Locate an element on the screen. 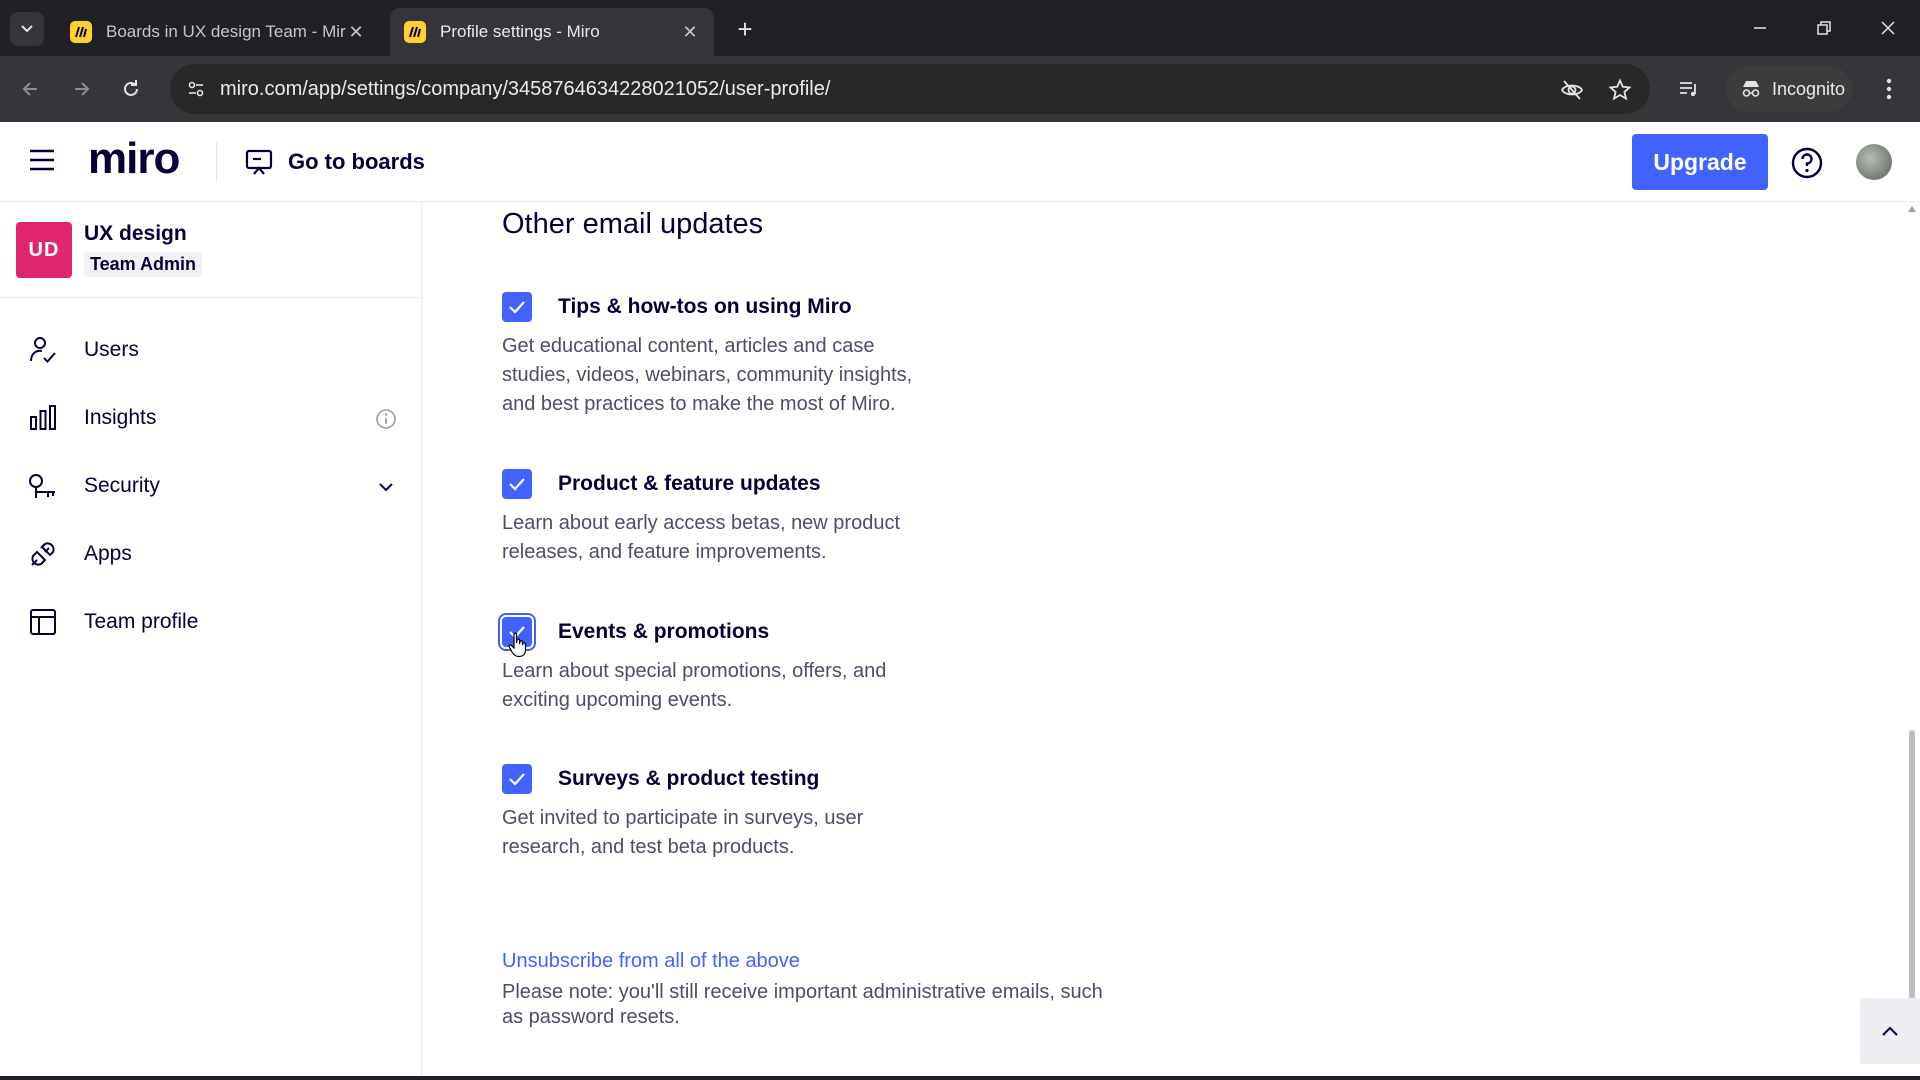 This screenshot has height=1080, width=1920. go-to-boards-label: Go to boards is located at coordinates (356, 161).